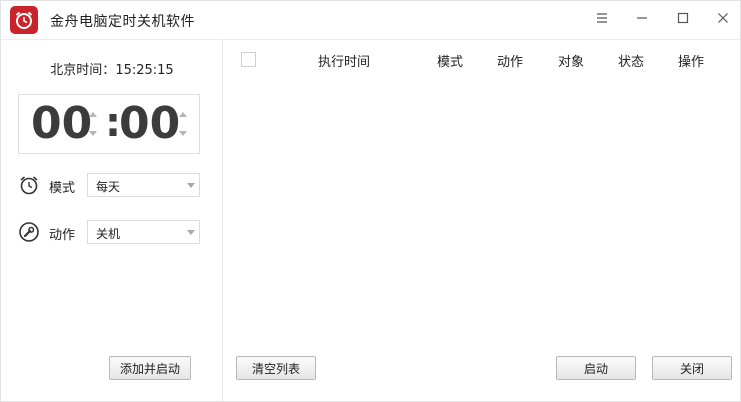 The width and height of the screenshot is (741, 402). What do you see at coordinates (109, 124) in the screenshot?
I see `time-picker: 00` at bounding box center [109, 124].